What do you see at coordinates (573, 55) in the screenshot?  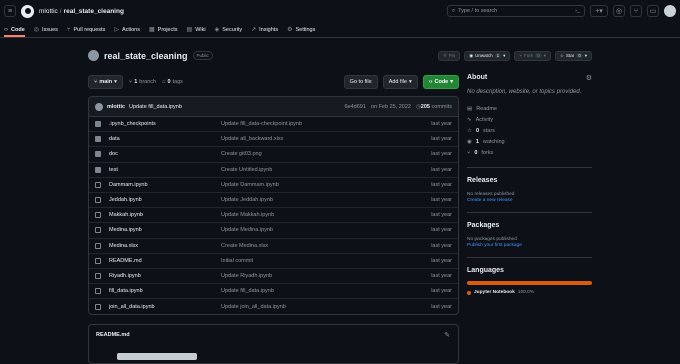 I see `star-button: ☆ Star 0 ▾` at bounding box center [573, 55].